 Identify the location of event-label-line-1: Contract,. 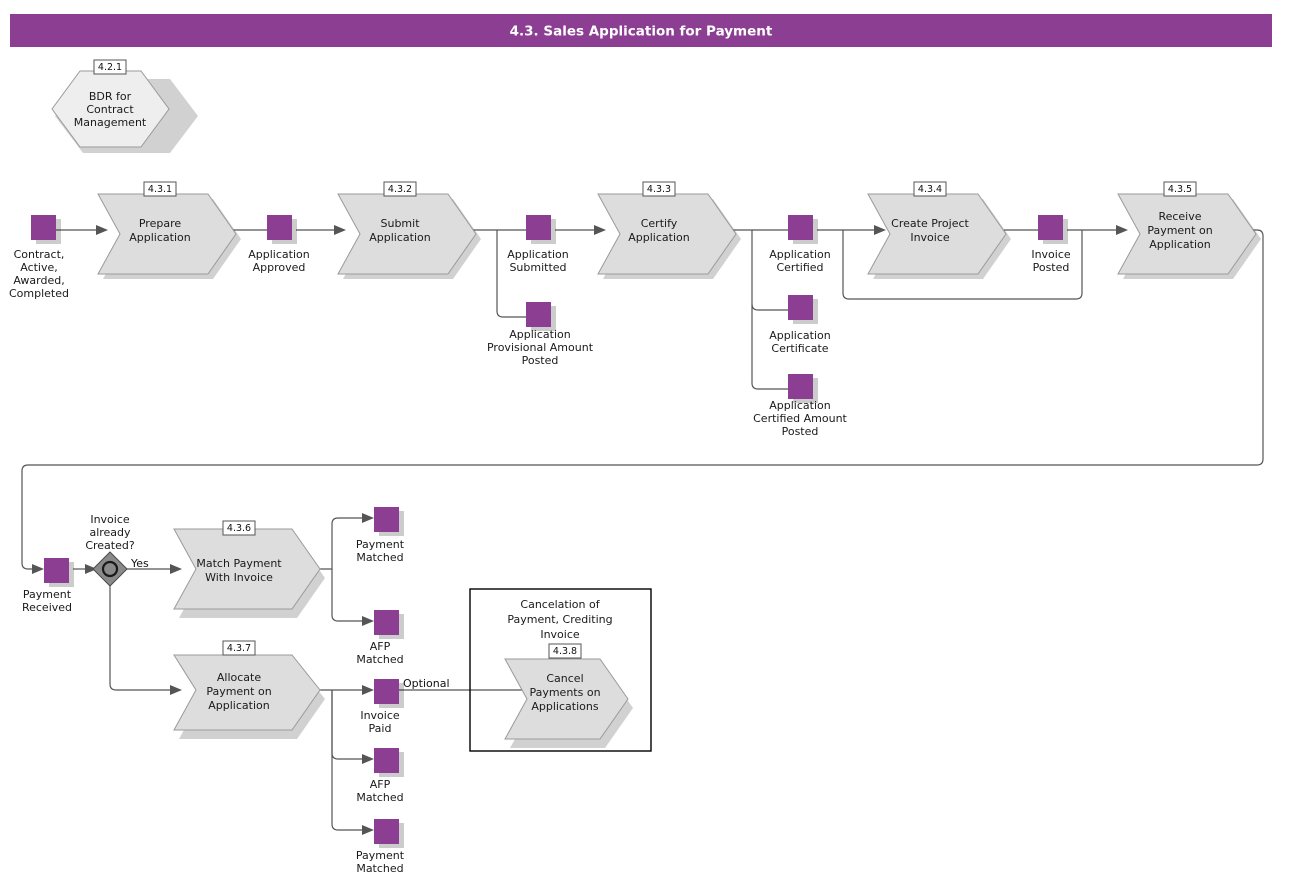
(39, 254).